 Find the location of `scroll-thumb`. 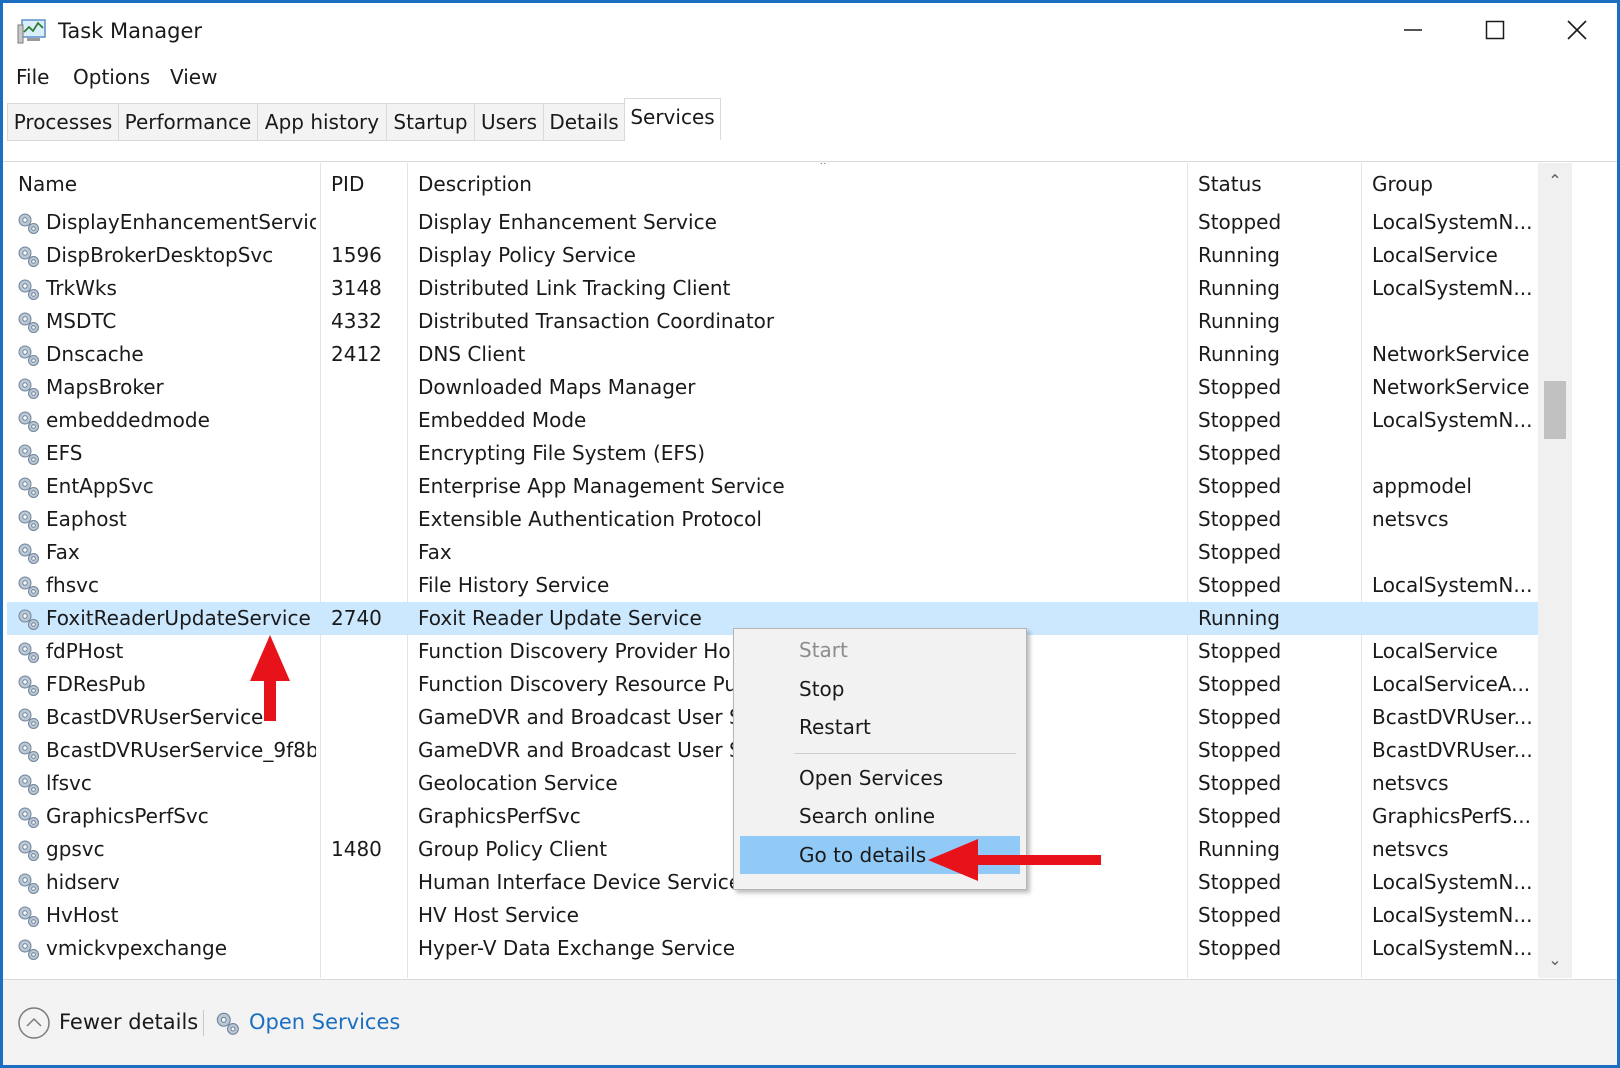

scroll-thumb is located at coordinates (1555, 410).